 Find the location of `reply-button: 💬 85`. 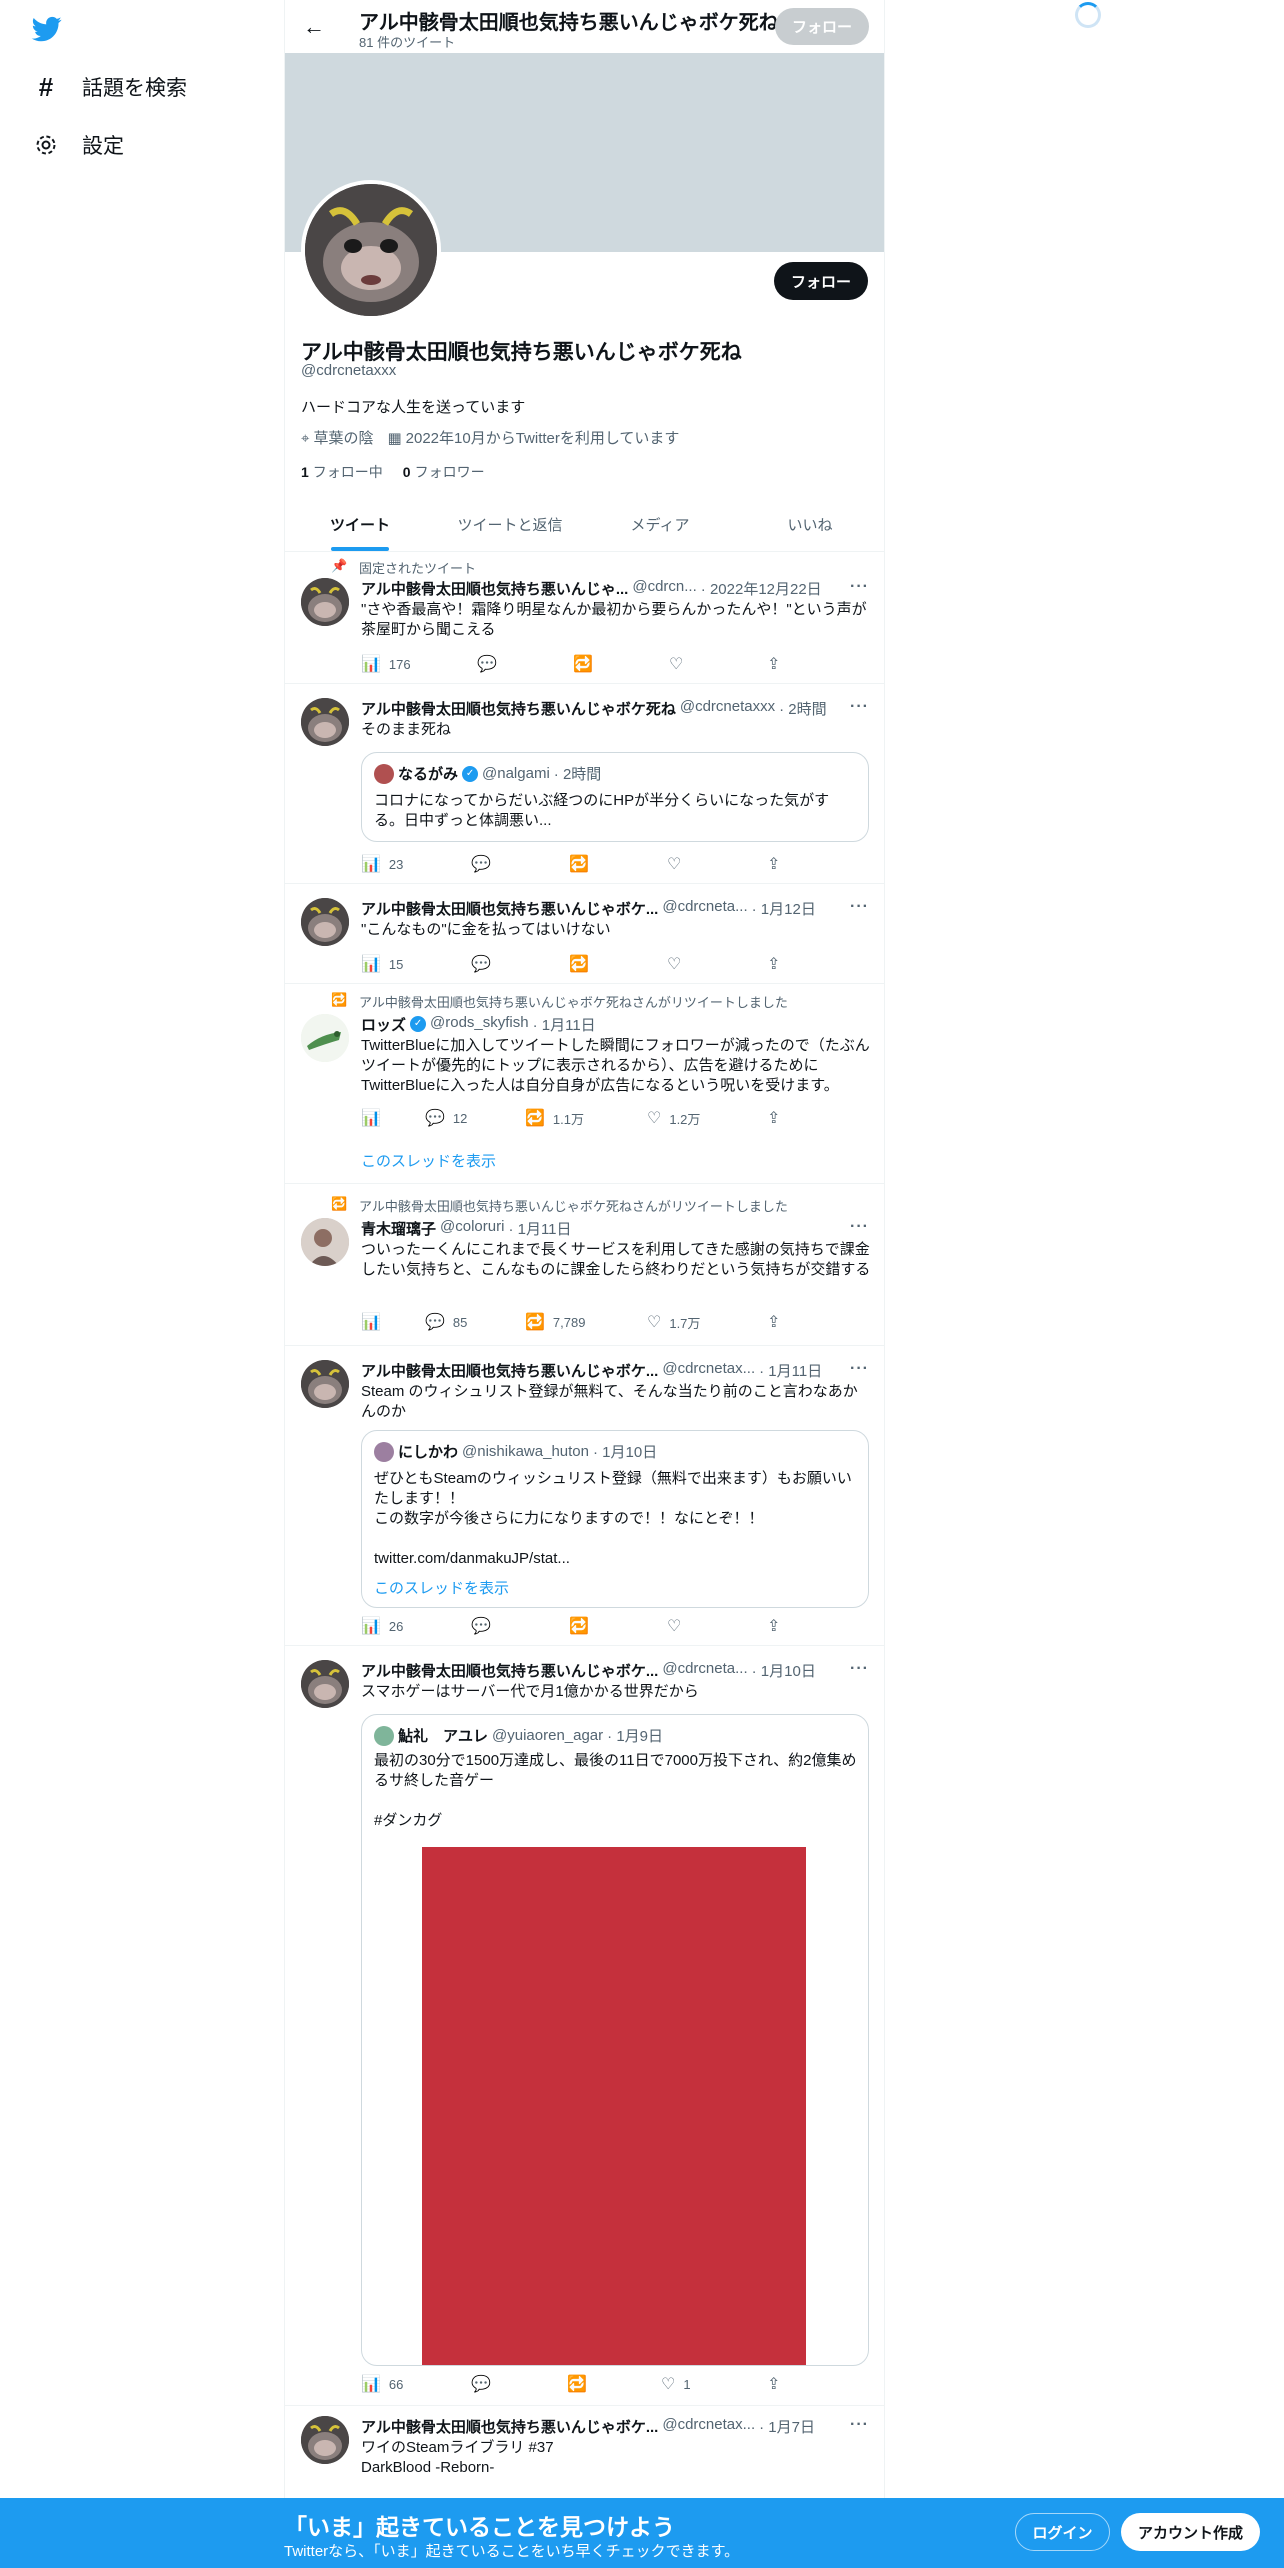

reply-button: 💬 85 is located at coordinates (446, 1322).